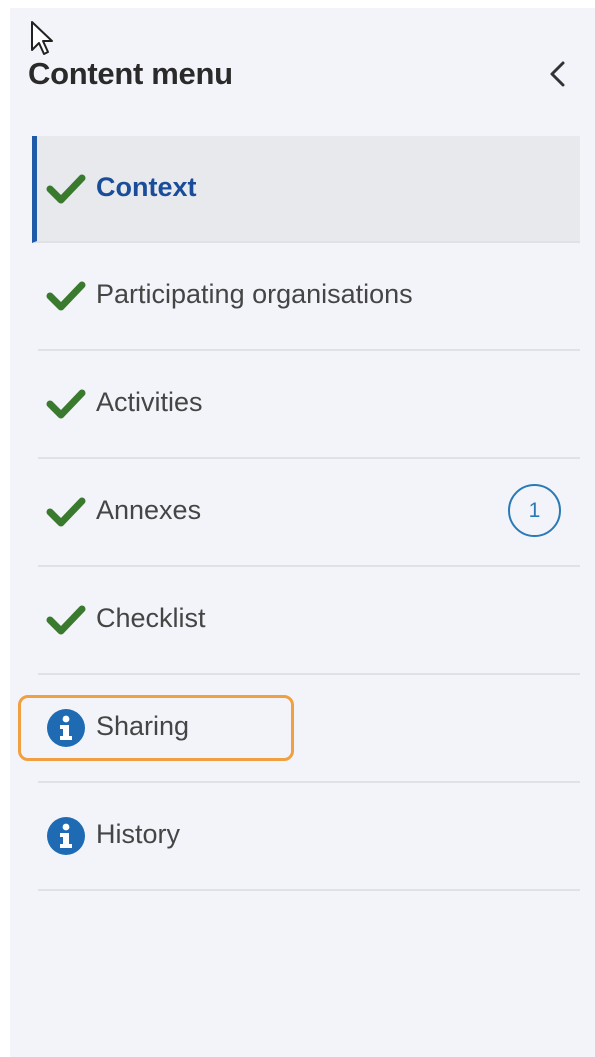 Image resolution: width=595 pixels, height=1057 pixels. I want to click on mouse-pointer-icon, so click(42, 38).